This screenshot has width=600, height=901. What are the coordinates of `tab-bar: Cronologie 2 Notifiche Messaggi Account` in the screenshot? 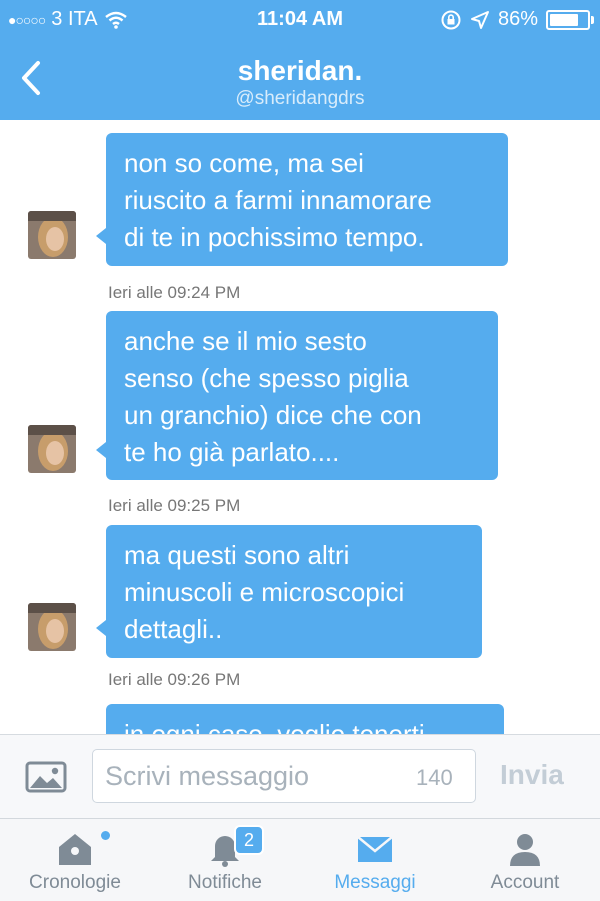 It's located at (300, 859).